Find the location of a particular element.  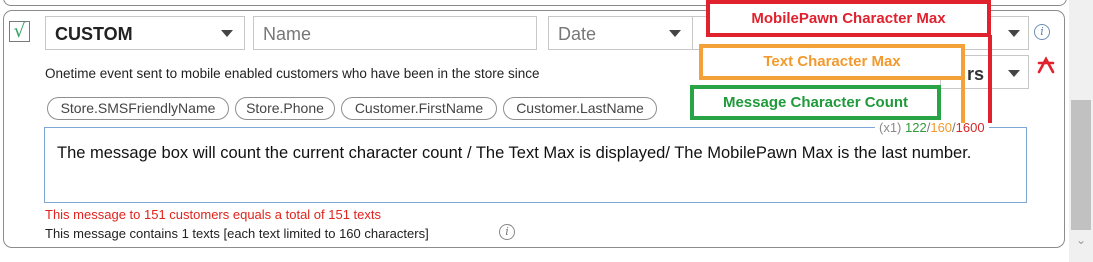

counter-mobilepawn-max: 1600 is located at coordinates (970, 127).